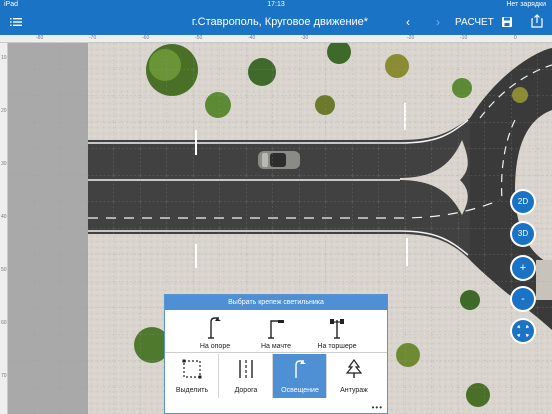 This screenshot has width=552, height=414. I want to click on ruler-tick: 30, so click(4, 164).